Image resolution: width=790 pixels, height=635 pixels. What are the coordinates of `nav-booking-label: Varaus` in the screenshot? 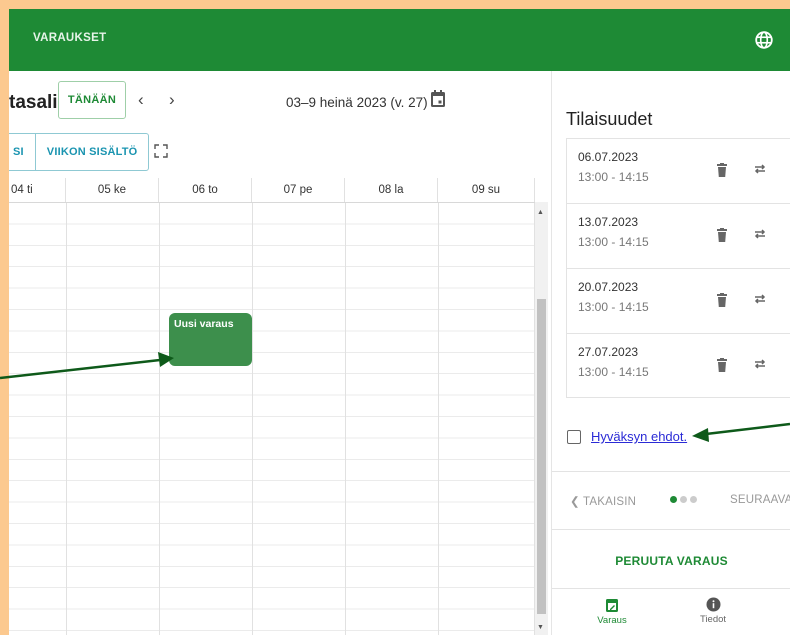 It's located at (612, 620).